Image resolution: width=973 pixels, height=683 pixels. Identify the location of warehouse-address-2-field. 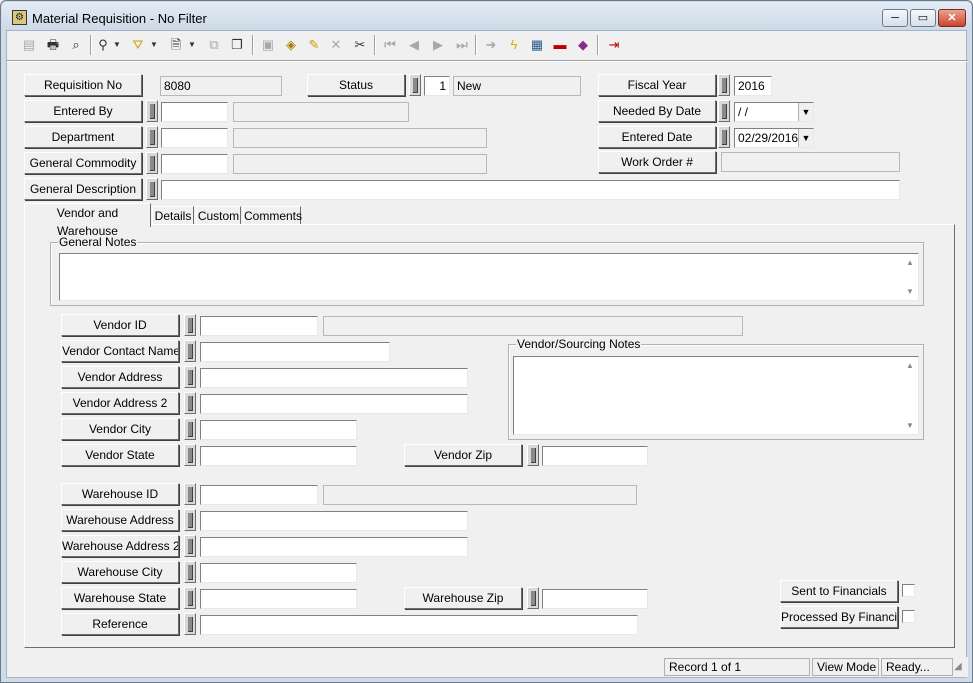
(334, 547).